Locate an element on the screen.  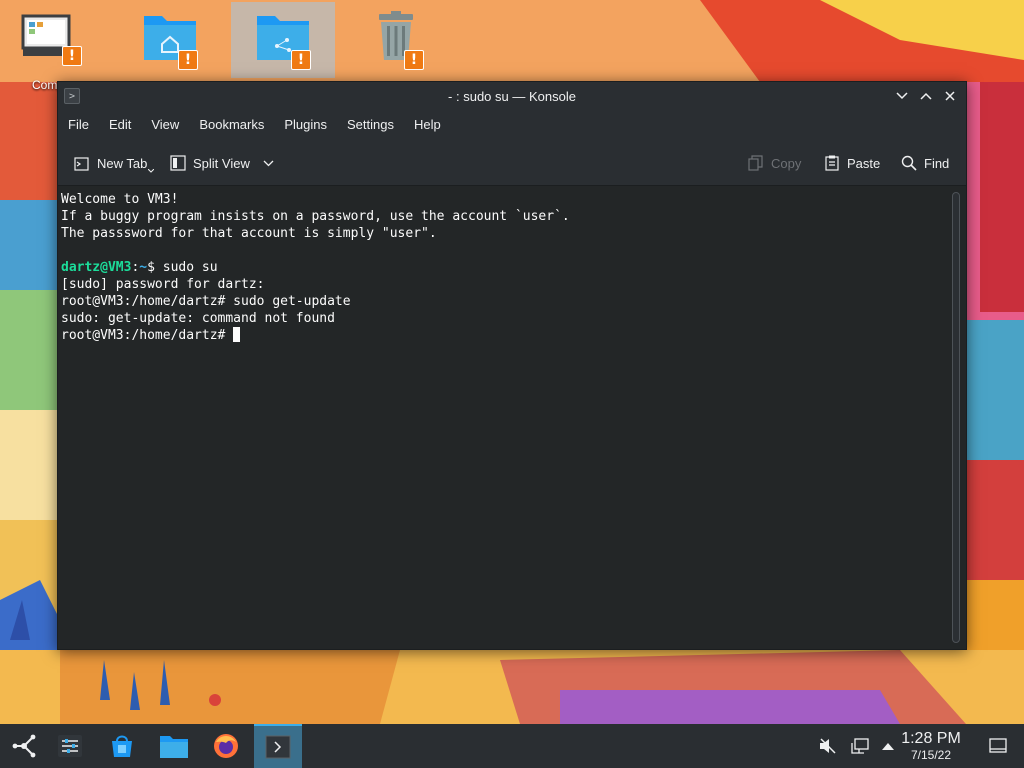
clock-date: 7/15/22 is located at coordinates (931, 755).